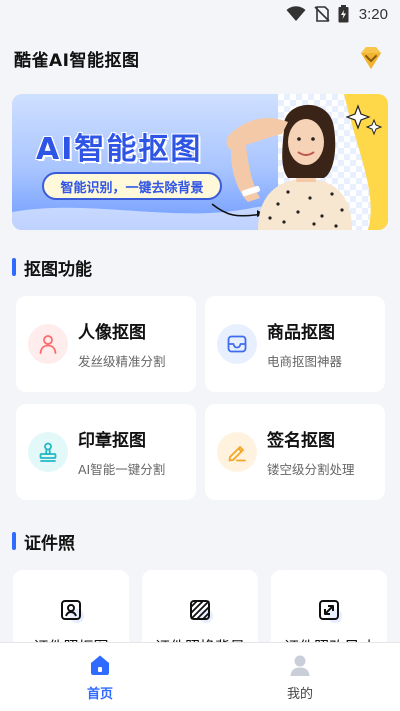 The width and height of the screenshot is (400, 711). Describe the element at coordinates (301, 333) in the screenshot. I see `feature-title: 商品抠图` at that location.